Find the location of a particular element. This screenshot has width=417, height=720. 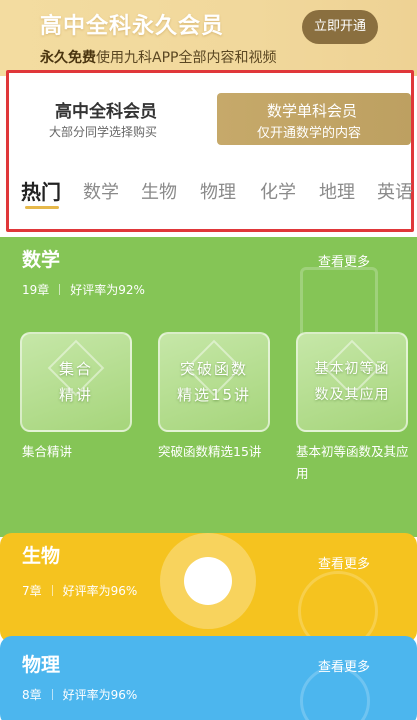

banner-subtitle-bold: 永久免费 is located at coordinates (68, 58).